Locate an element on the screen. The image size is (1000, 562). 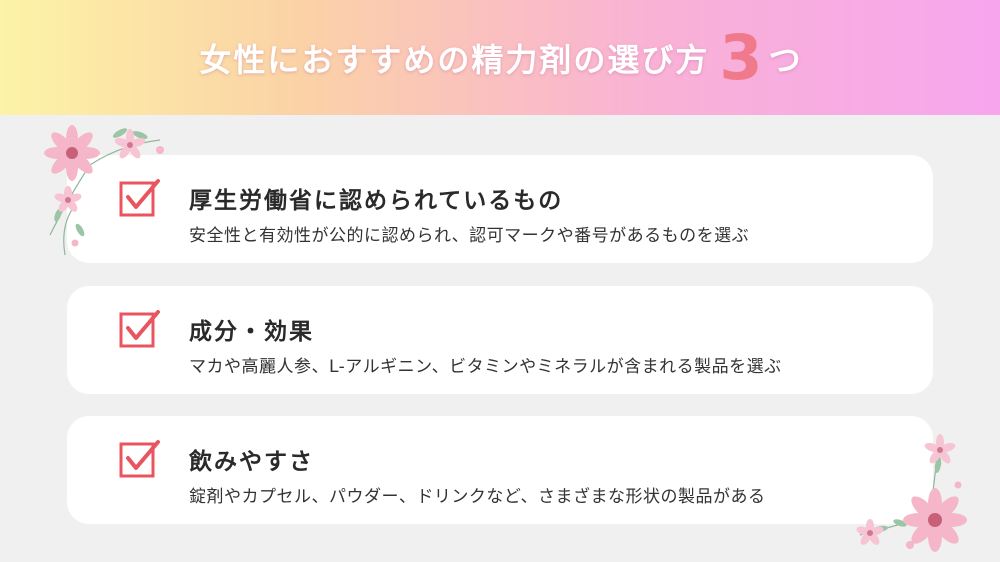
flower-decoration-top-left is located at coordinates (104, 190).